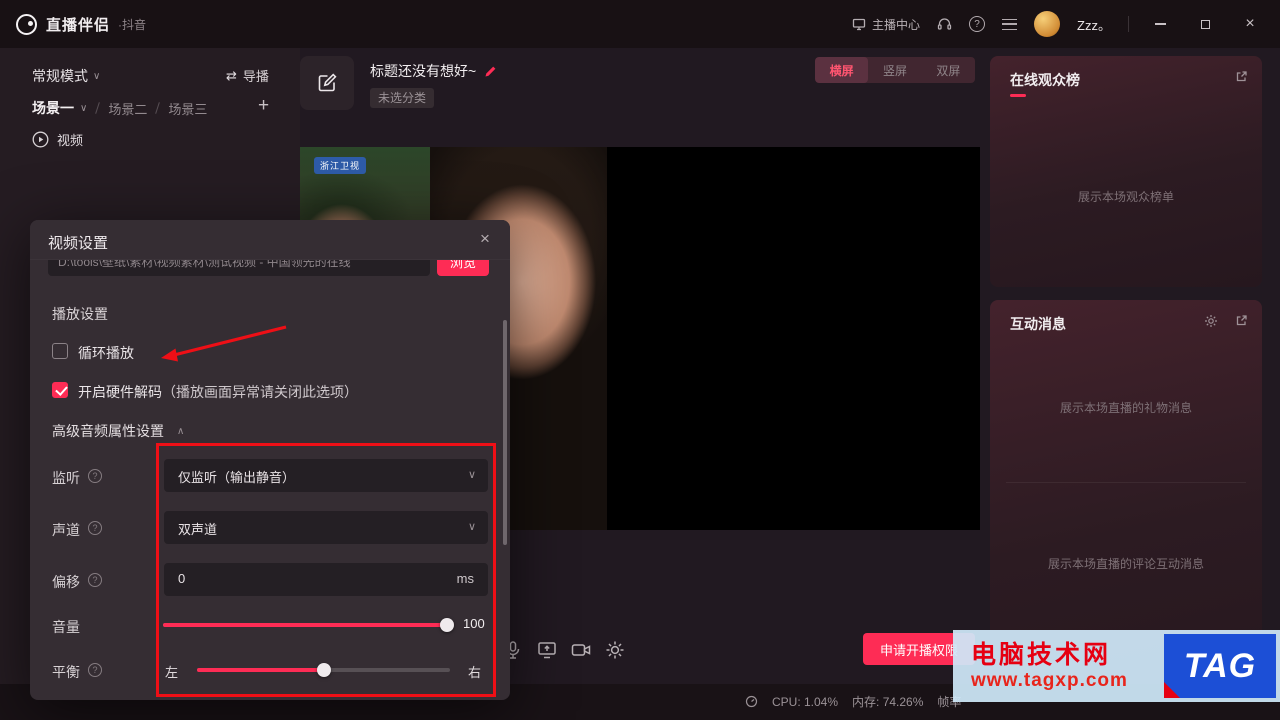 This screenshot has width=1280, height=720. I want to click on plus-icon: +, so click(264, 105).